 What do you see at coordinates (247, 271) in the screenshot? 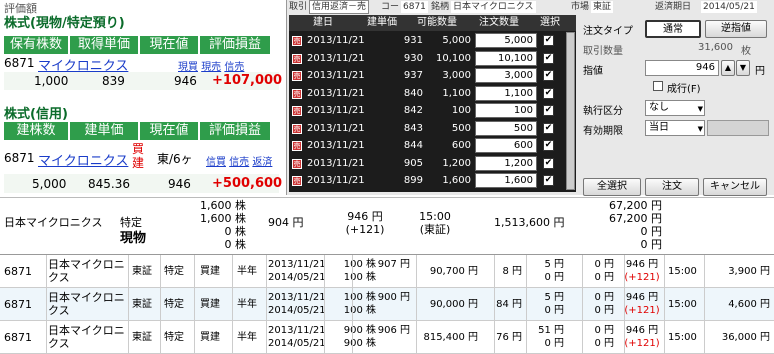
I see `row-term: 半年` at bounding box center [247, 271].